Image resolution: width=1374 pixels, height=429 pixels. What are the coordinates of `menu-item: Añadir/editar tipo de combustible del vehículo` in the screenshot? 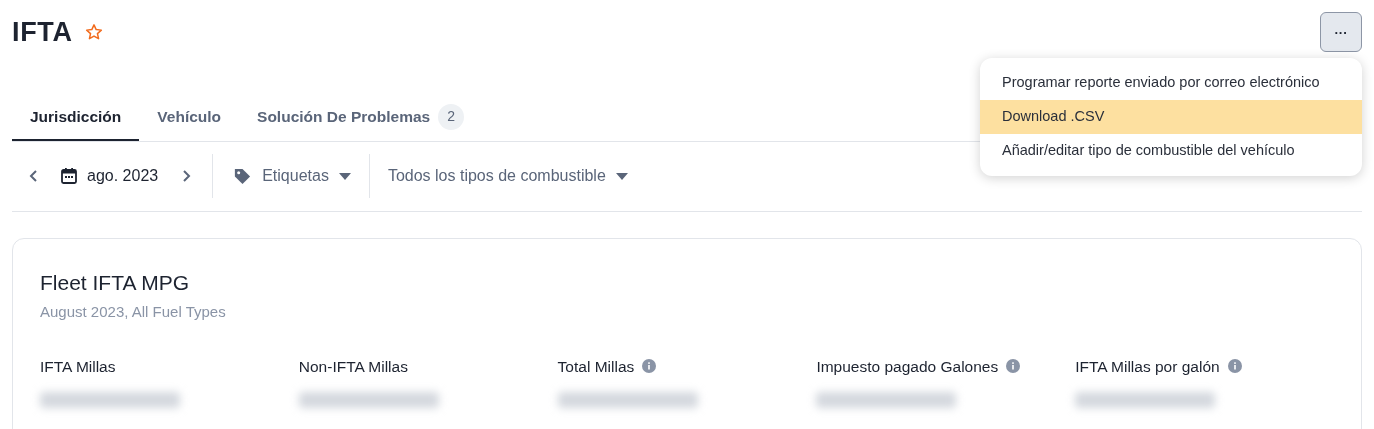 It's located at (1171, 151).